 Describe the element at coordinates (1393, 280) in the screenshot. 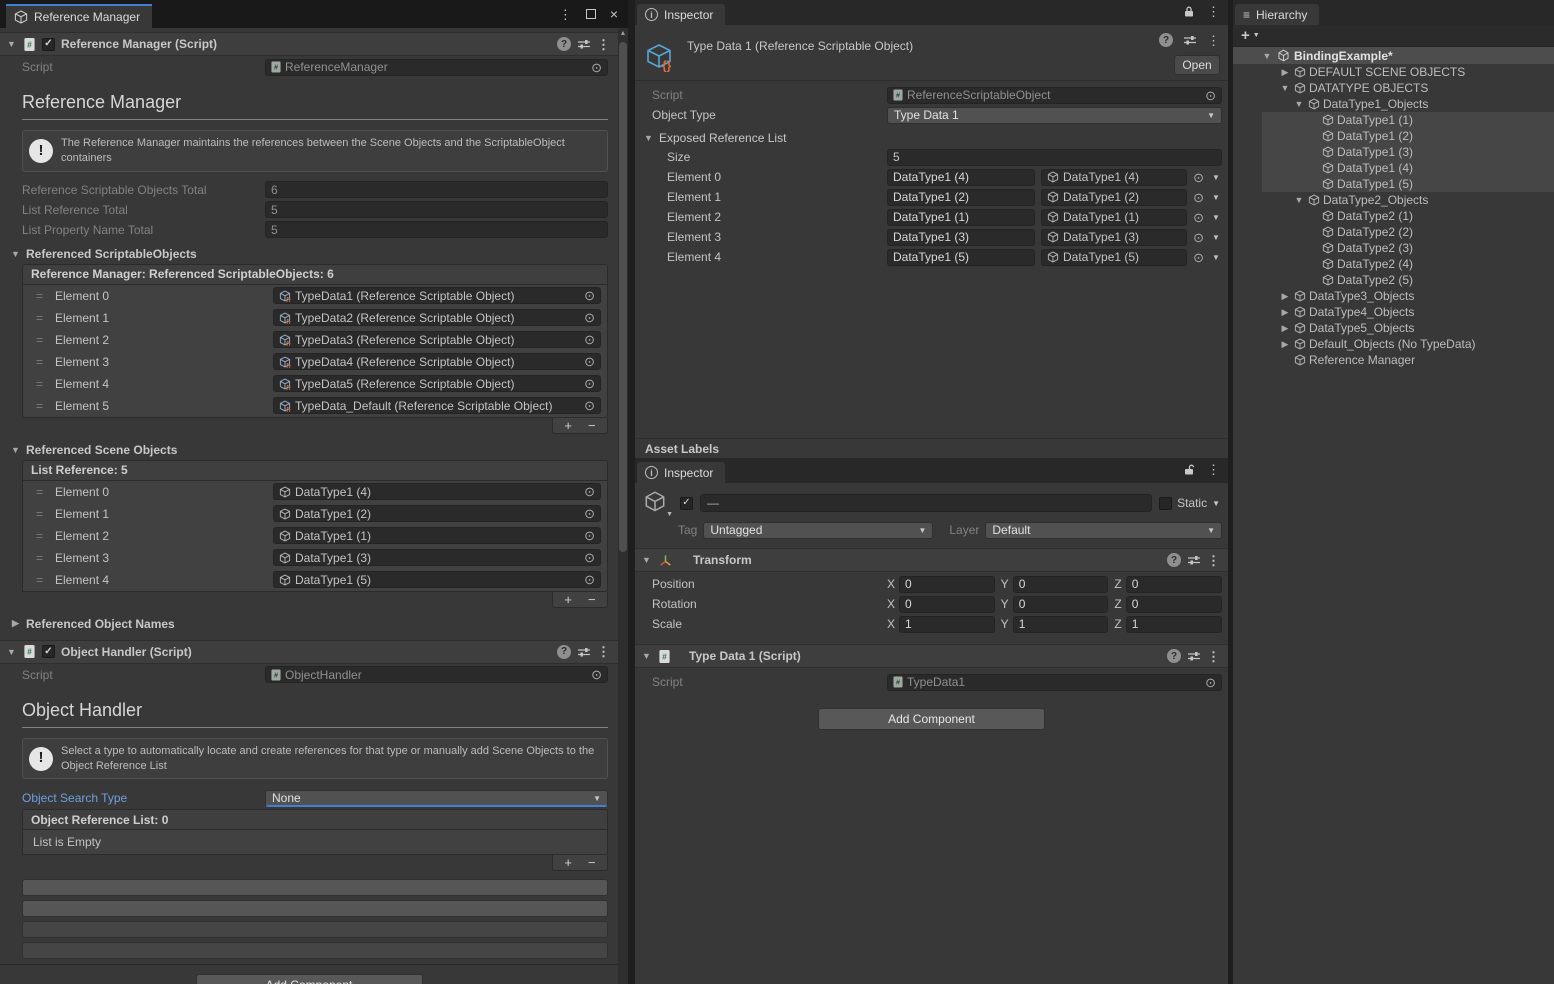

I see `hierarchy-item: DataType2 (5)` at that location.